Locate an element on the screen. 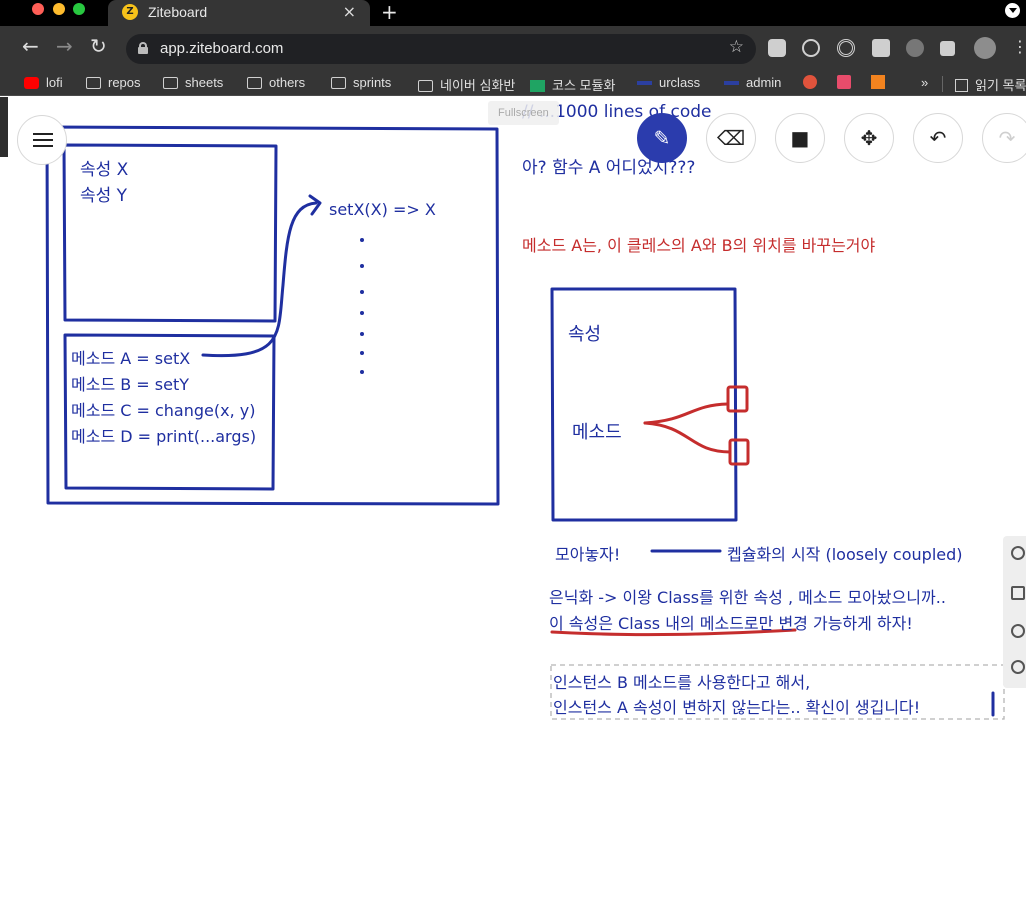 This screenshot has width=1026, height=911. browser-toolbar: ← → ↻ app.ziteboard.com ☆ ⋮ is located at coordinates (513, 49).